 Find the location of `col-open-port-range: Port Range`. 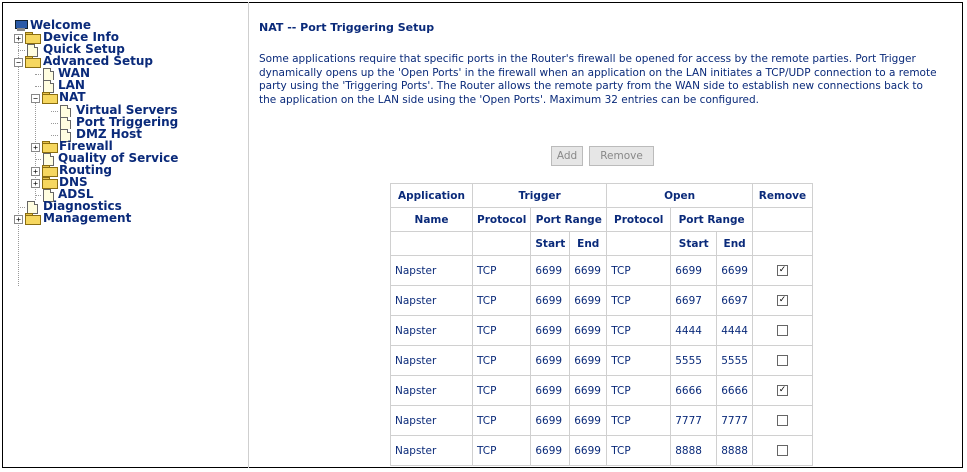

col-open-port-range: Port Range is located at coordinates (711, 219).